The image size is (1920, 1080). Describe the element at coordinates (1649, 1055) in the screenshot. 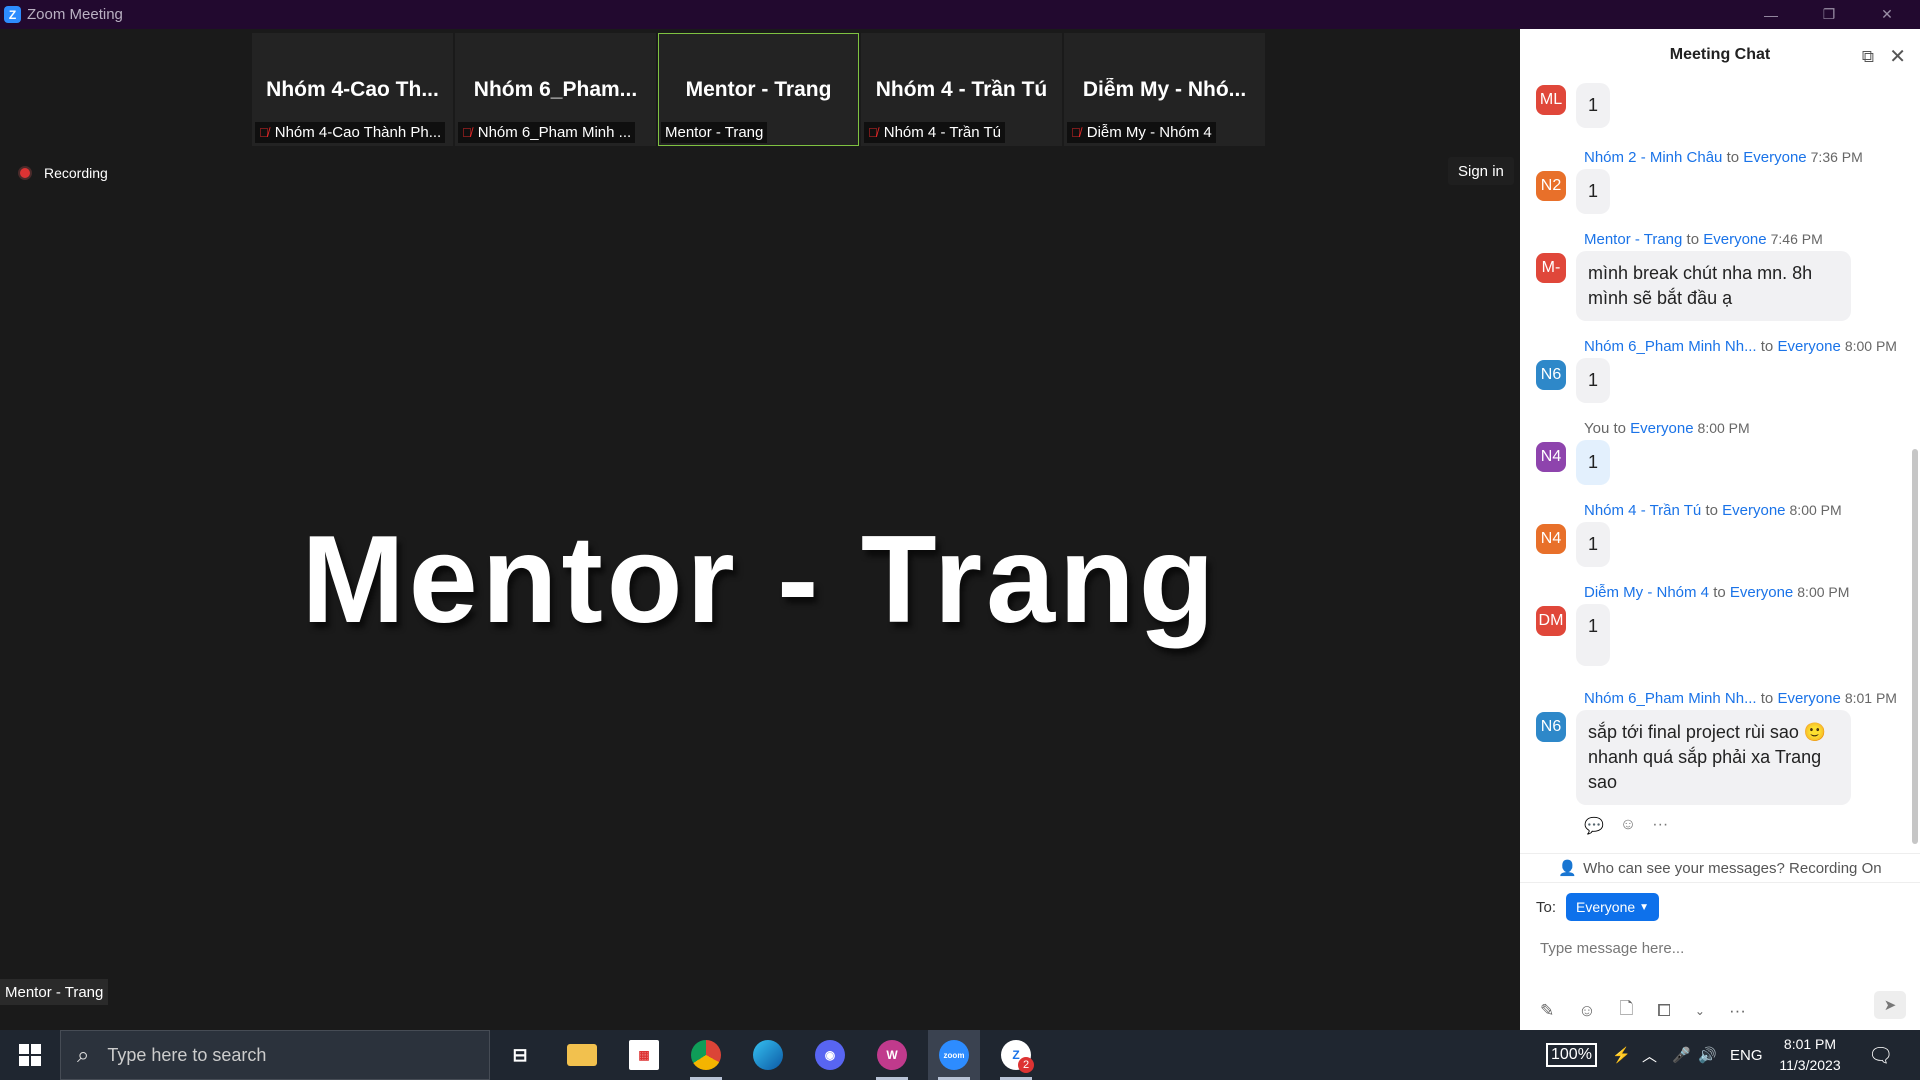

I see `chevron-up-icon: ︿` at that location.